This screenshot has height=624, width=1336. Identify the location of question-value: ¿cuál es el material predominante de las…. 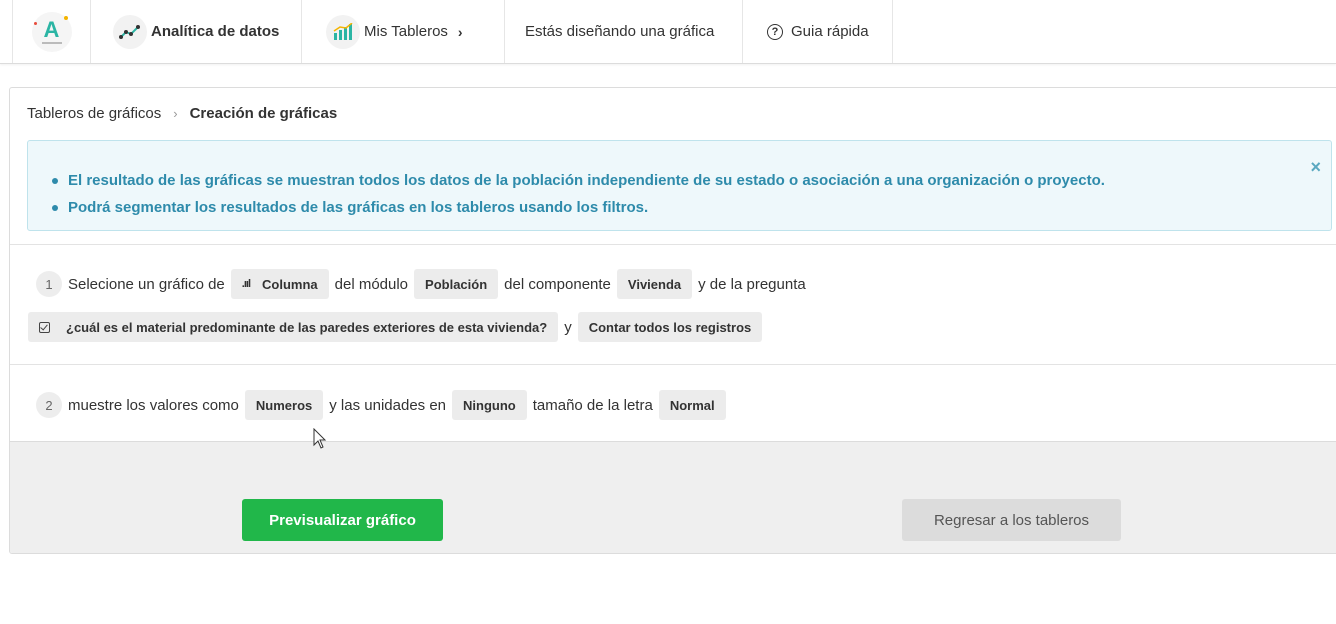
(307, 327).